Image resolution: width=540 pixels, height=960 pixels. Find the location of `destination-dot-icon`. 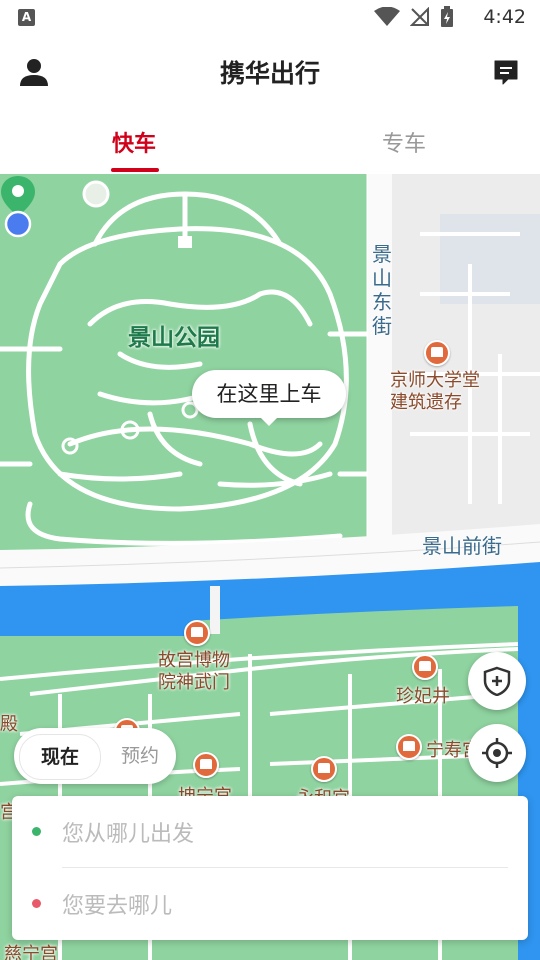

destination-dot-icon is located at coordinates (36, 903).